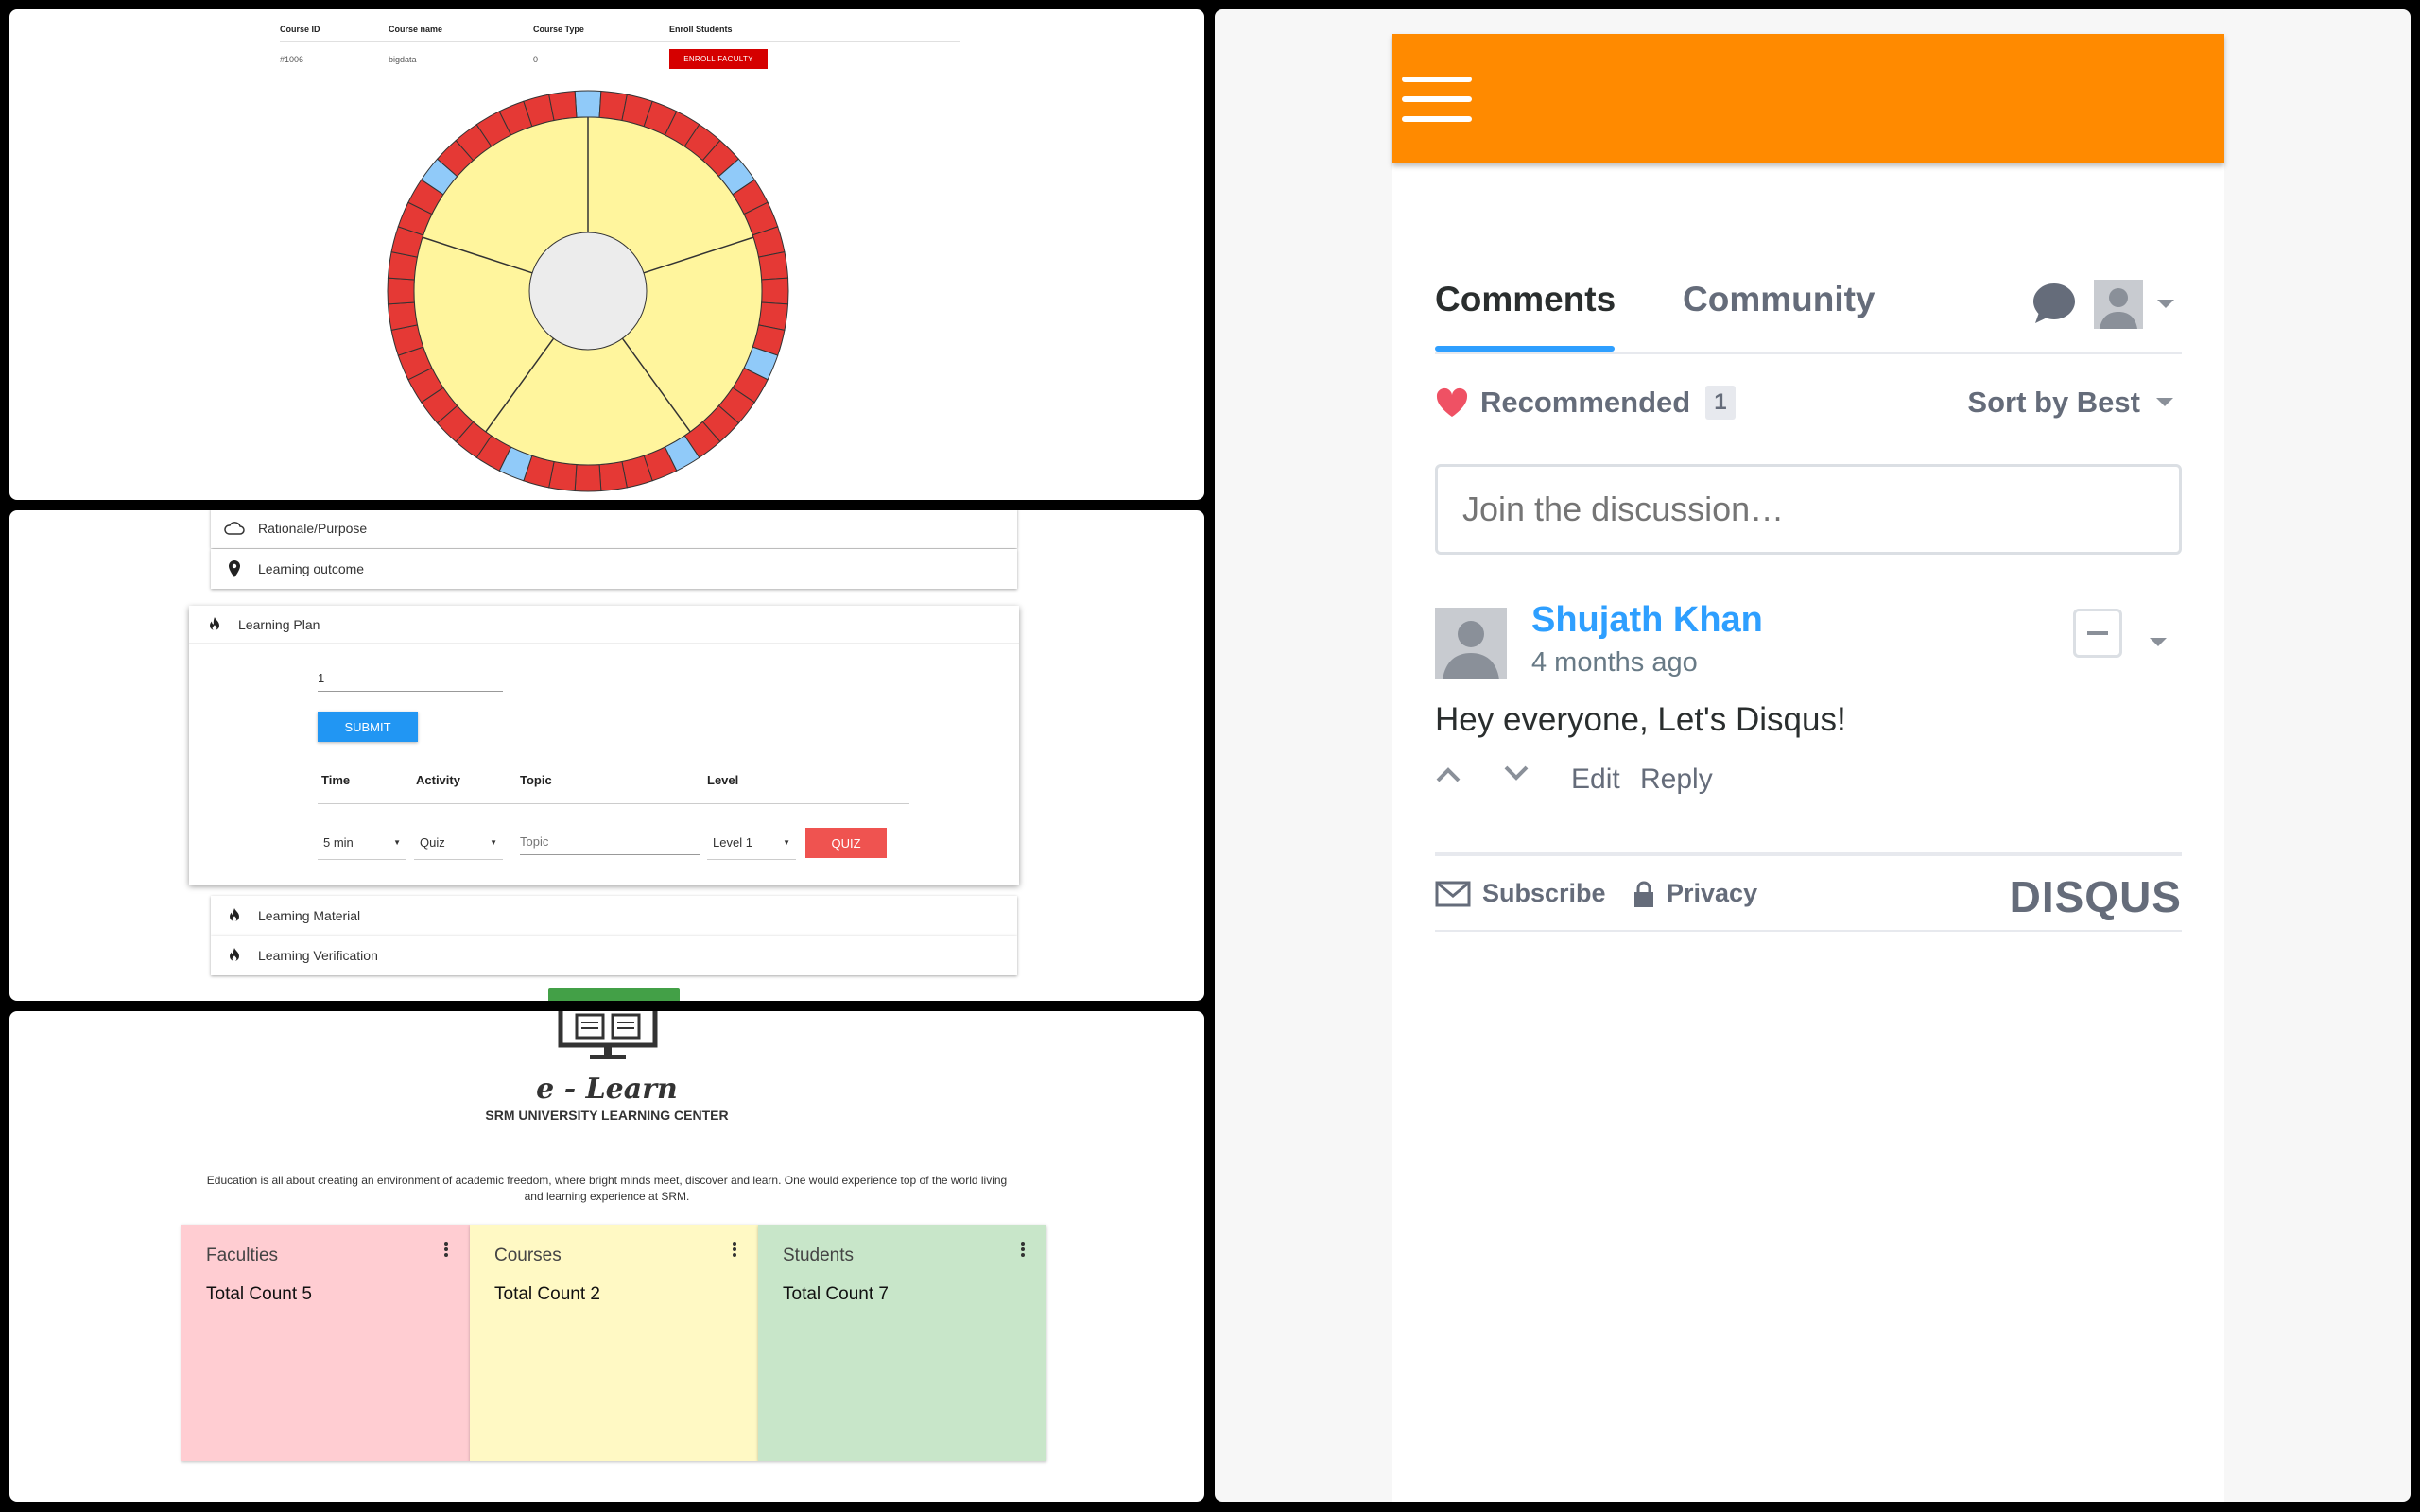  I want to click on privacy-link: Privacy, so click(1695, 893).